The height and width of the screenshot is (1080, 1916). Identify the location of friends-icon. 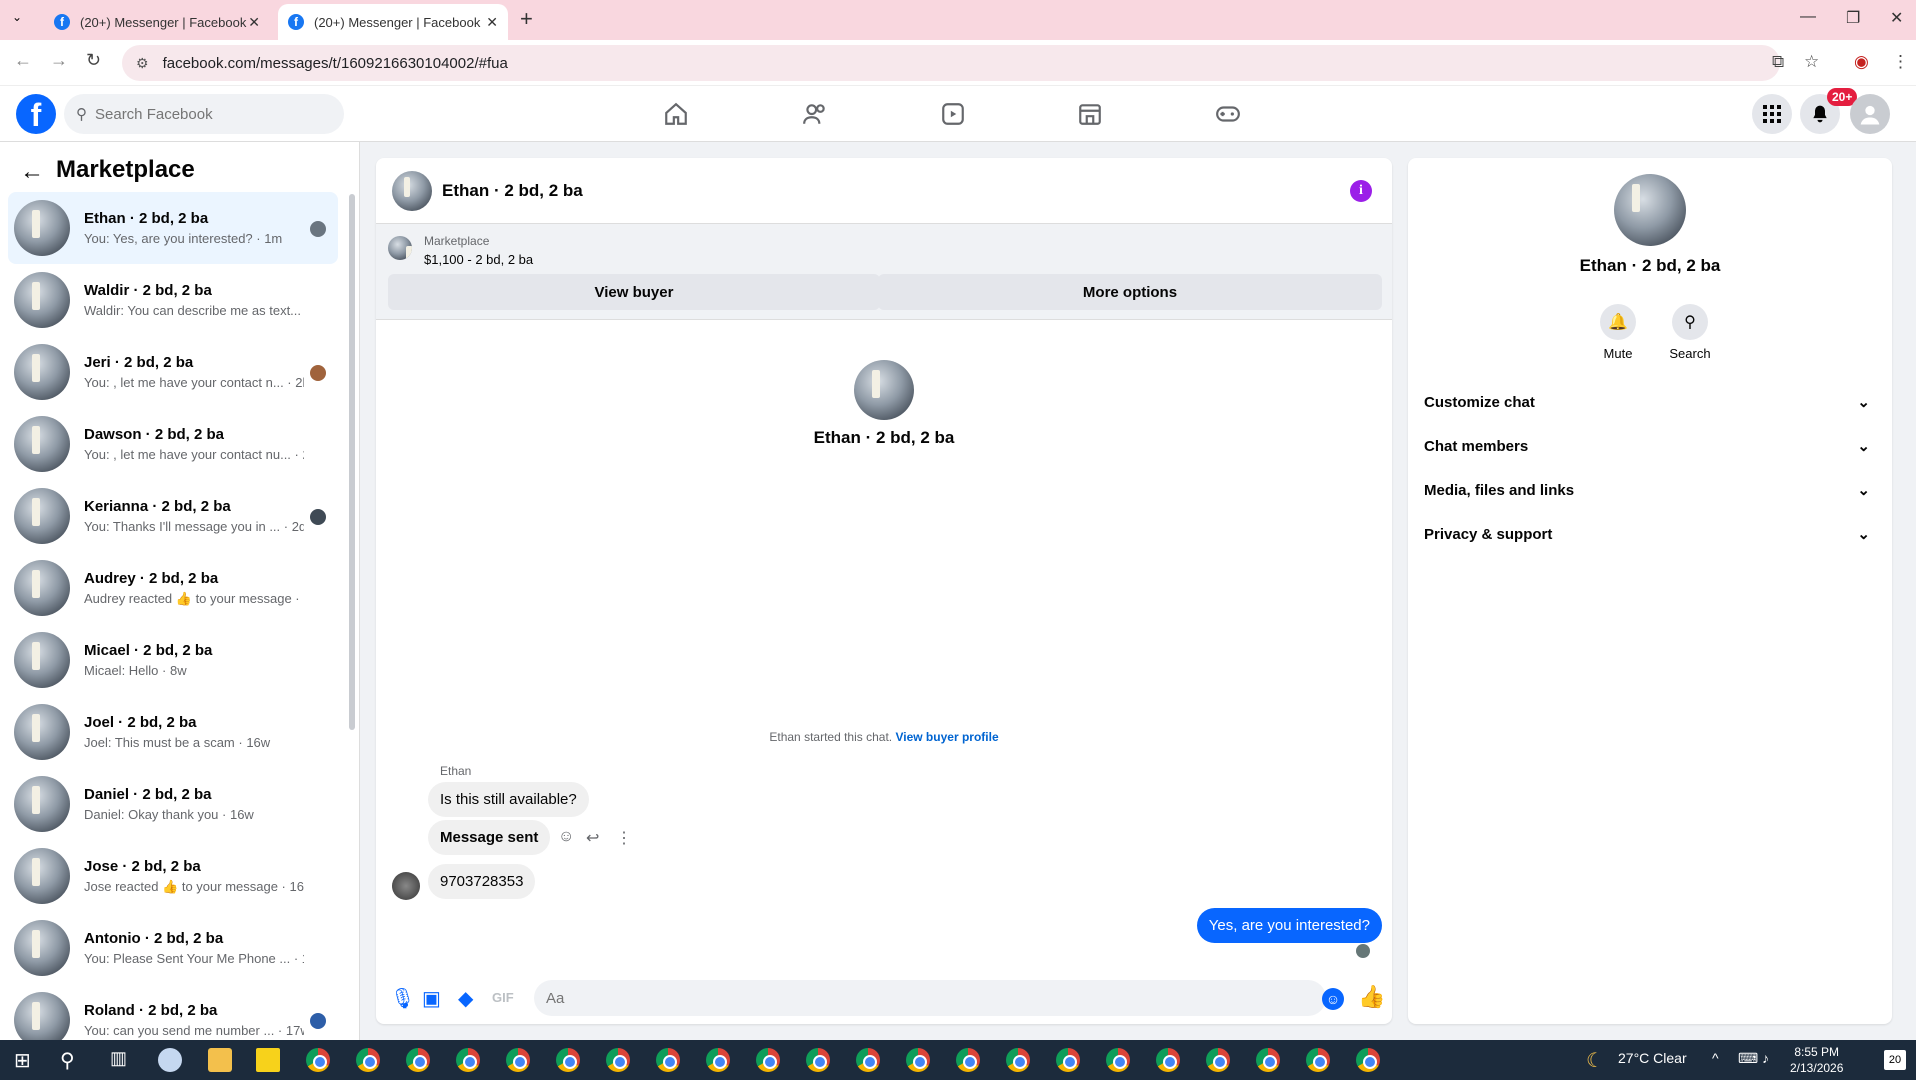
(815, 114).